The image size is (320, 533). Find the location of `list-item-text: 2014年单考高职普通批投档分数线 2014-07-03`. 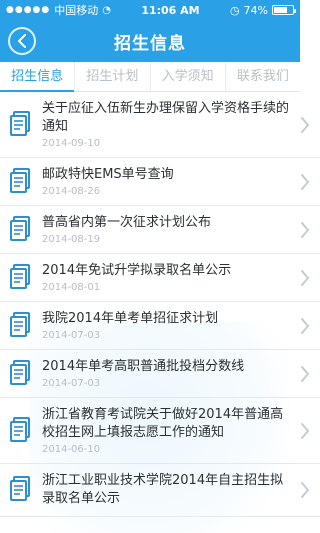

list-item-text: 2014年单考高职普通批投档分数线 2014-07-03 is located at coordinates (168, 373).